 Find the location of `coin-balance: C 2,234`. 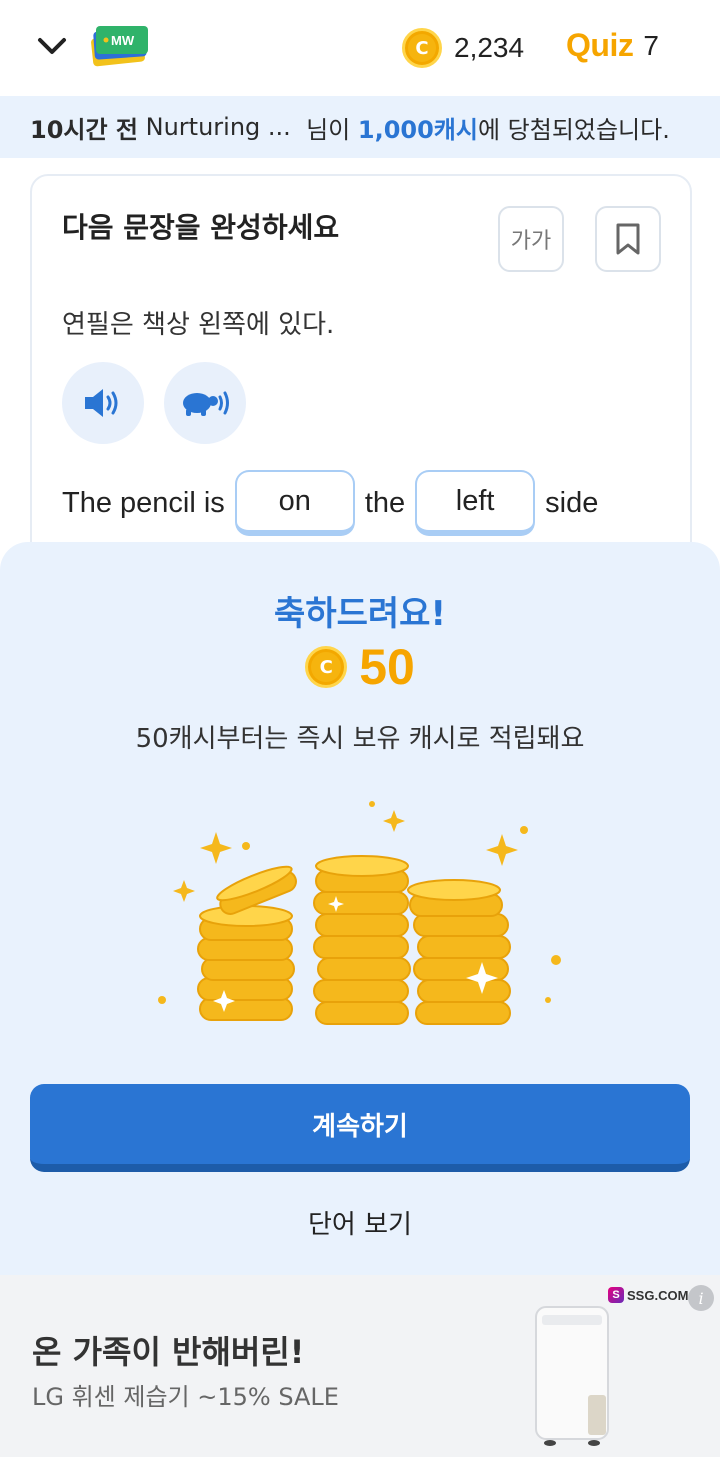

coin-balance: C 2,234 is located at coordinates (463, 48).